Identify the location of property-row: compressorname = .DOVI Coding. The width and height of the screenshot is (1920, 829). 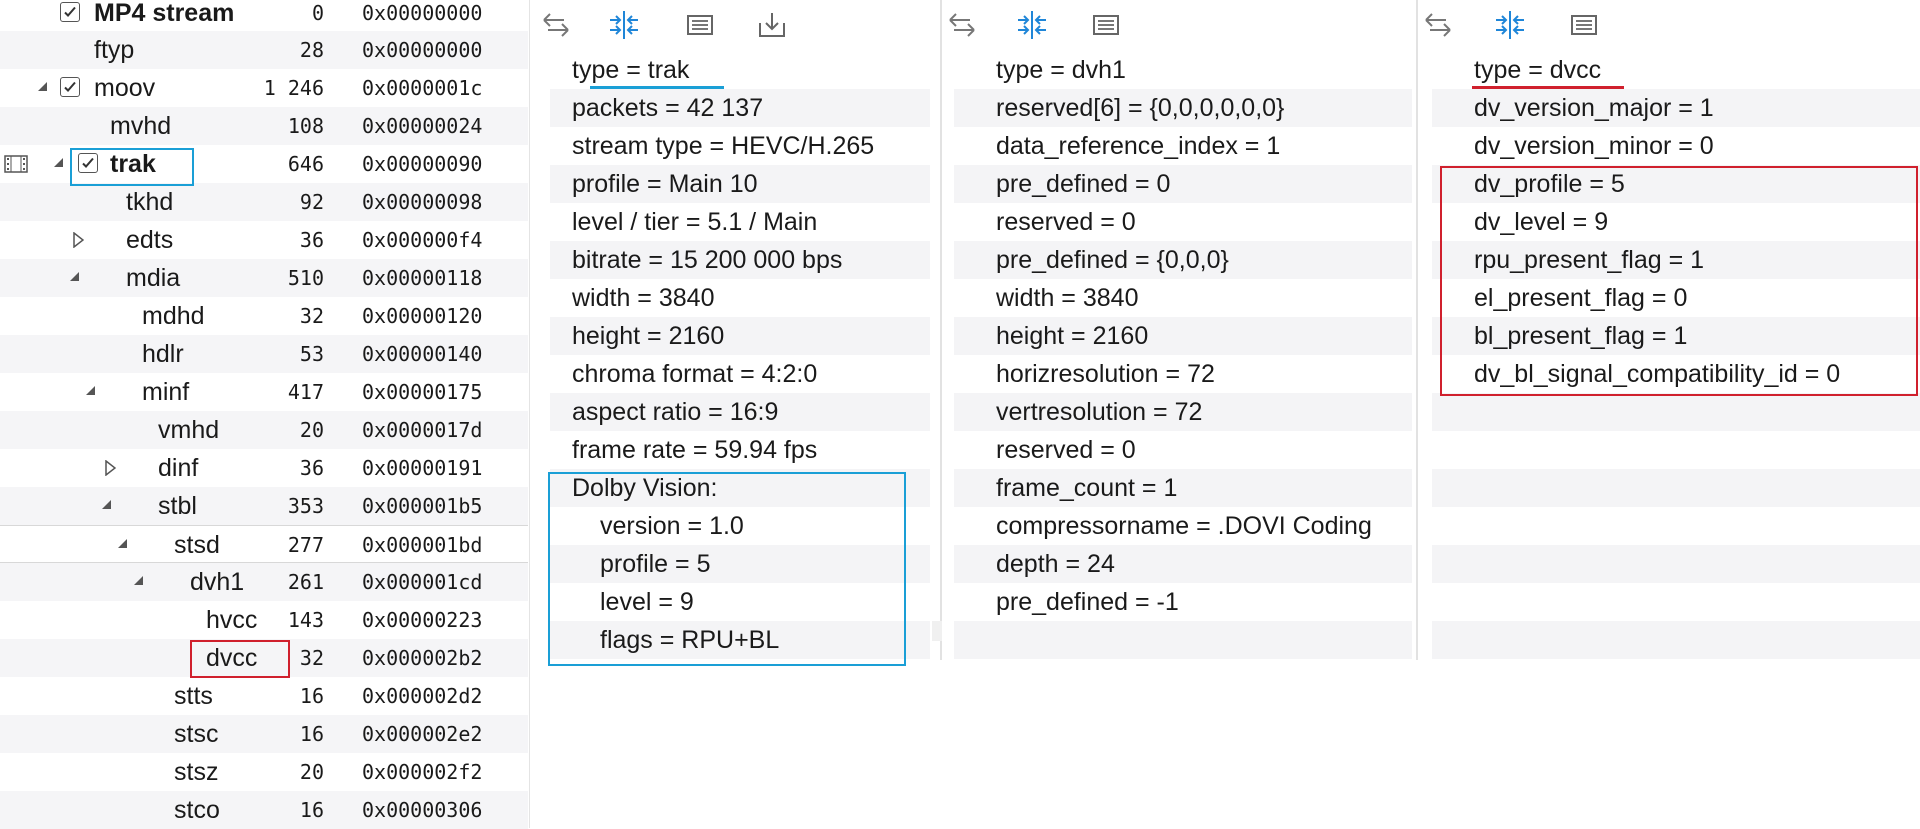
(1183, 526).